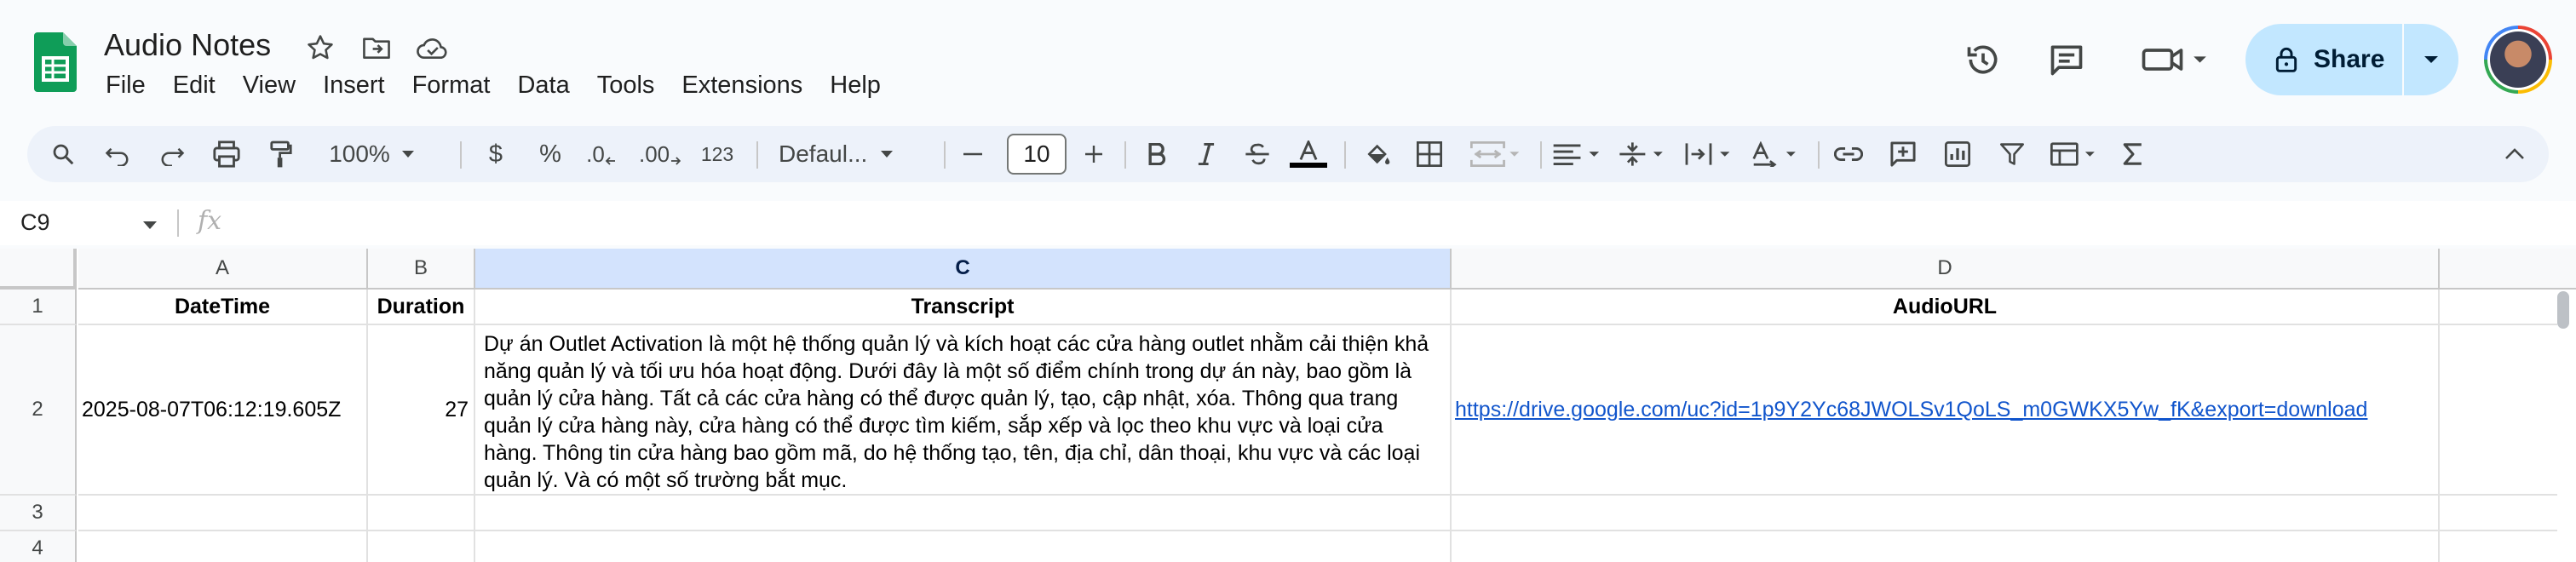  I want to click on fx-icon: fx, so click(210, 221).